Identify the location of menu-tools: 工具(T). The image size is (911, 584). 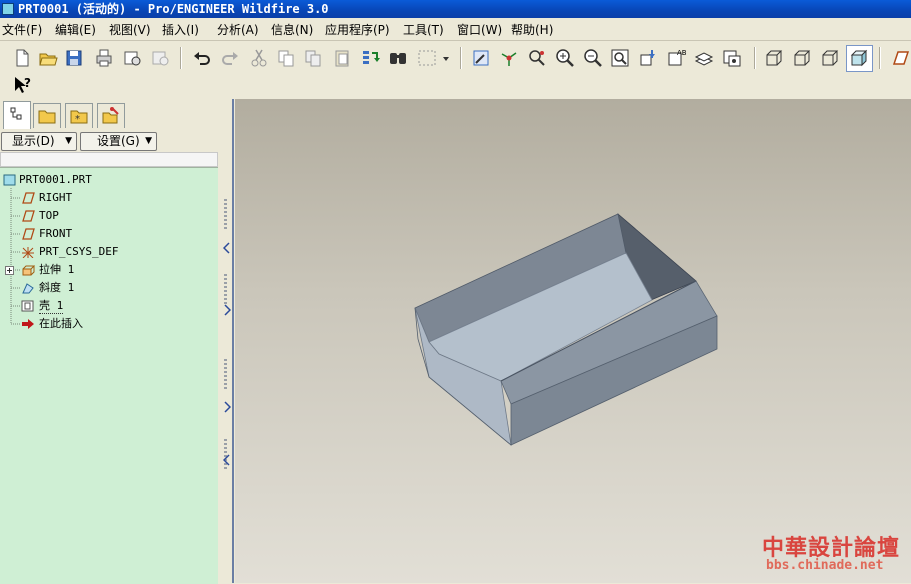
(423, 29).